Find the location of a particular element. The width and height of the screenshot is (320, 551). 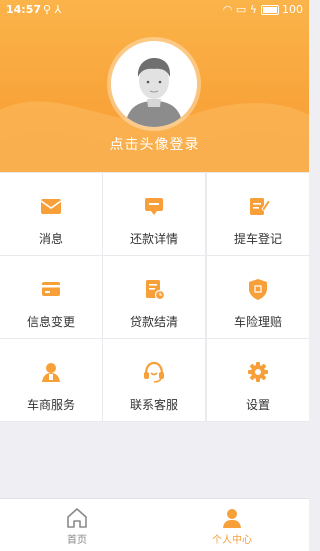

usb-icon: ⚲ ⅄ is located at coordinates (52, 9).